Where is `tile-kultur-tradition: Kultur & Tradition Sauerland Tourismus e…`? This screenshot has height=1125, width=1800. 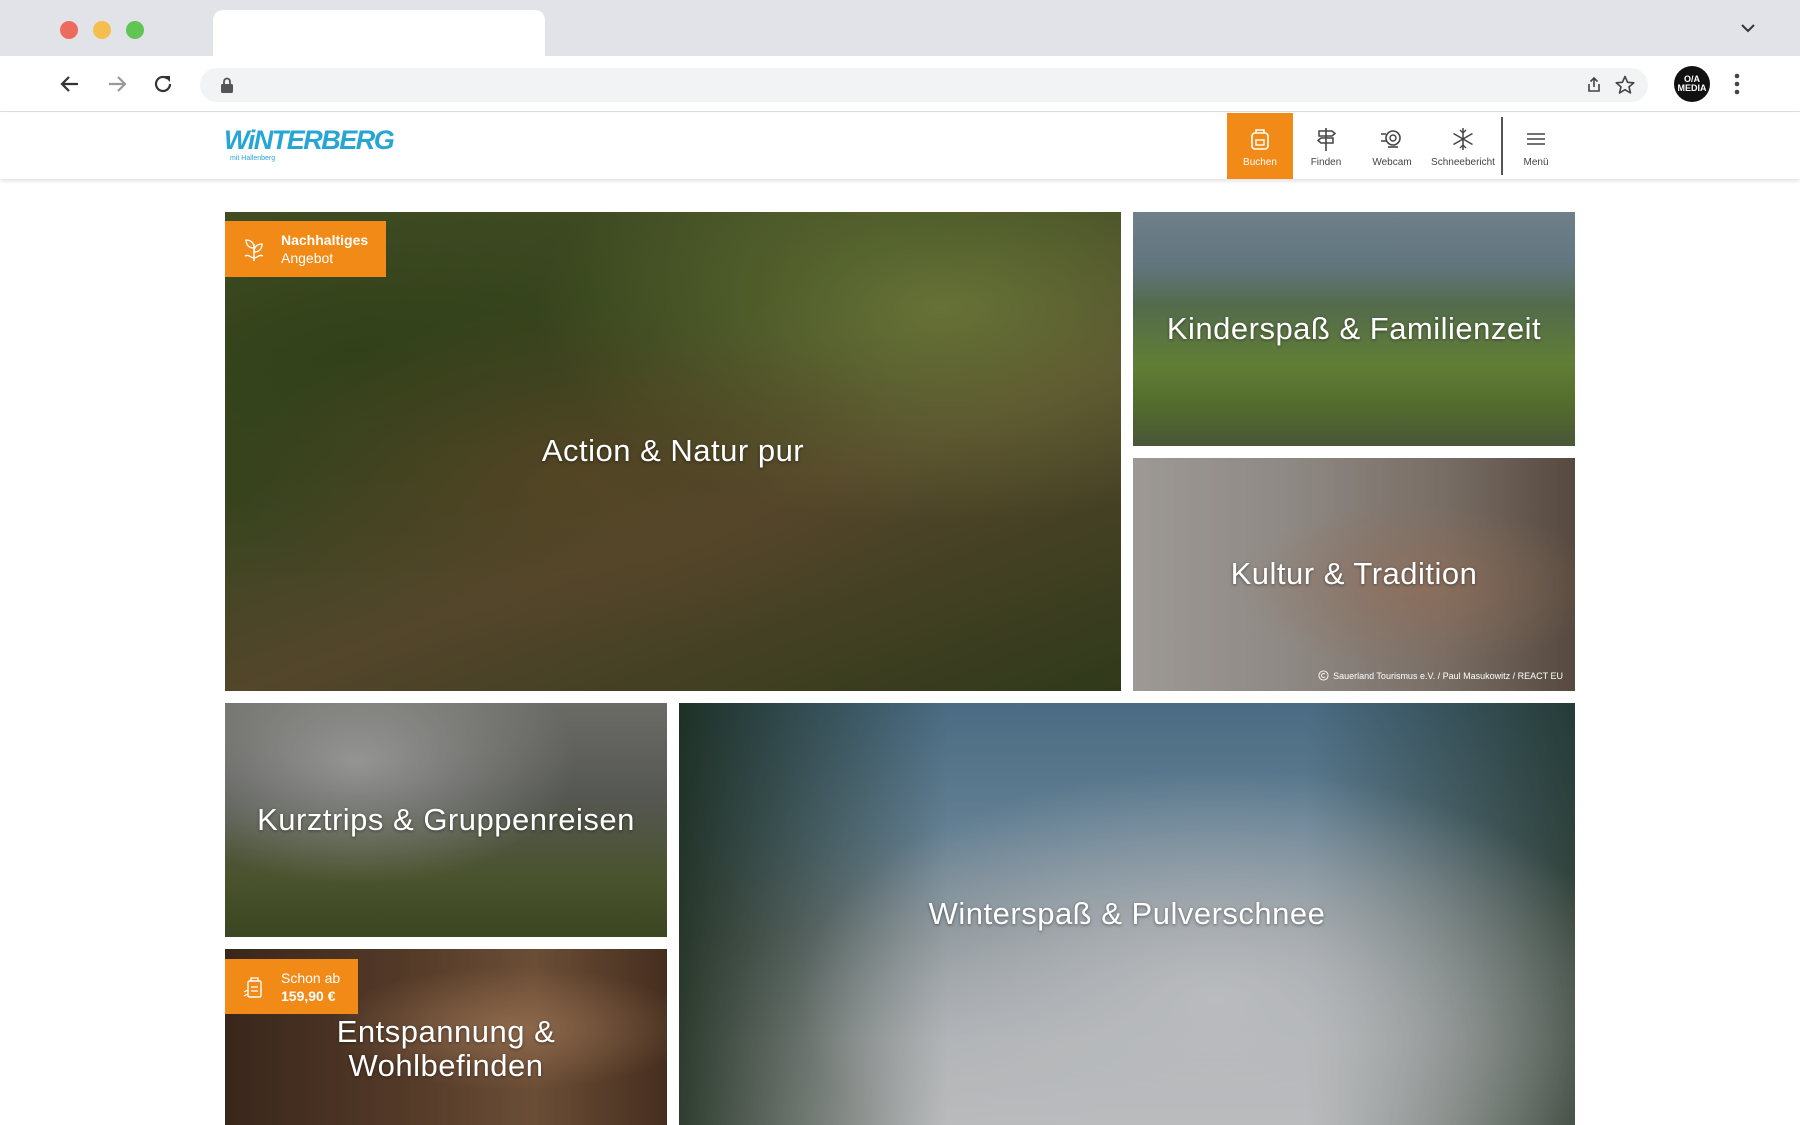
tile-kultur-tradition: Kultur & Tradition Sauerland Tourismus e… is located at coordinates (1354, 574).